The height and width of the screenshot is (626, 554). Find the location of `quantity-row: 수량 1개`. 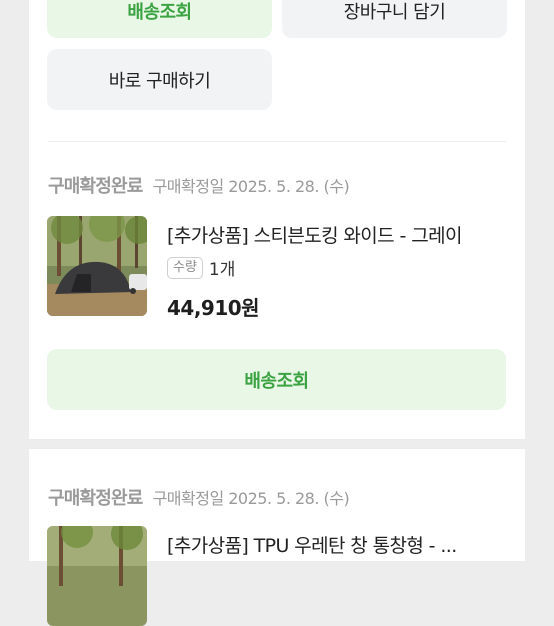

quantity-row: 수량 1개 is located at coordinates (201, 267).